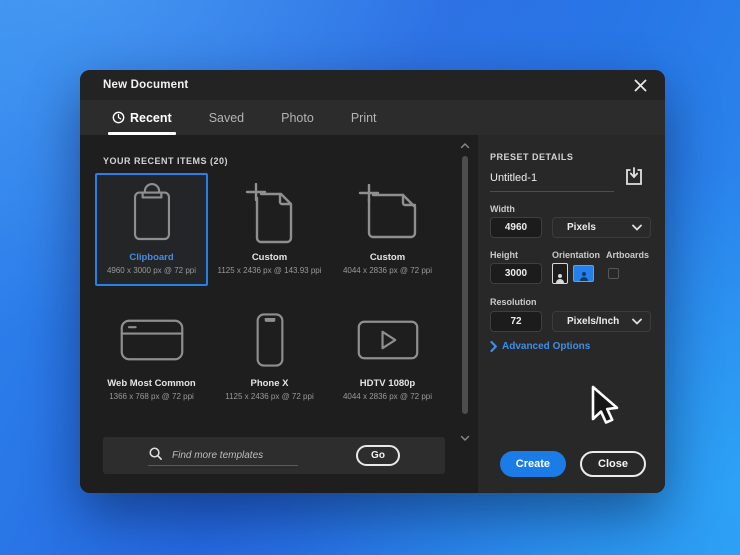 This screenshot has width=740, height=555. I want to click on artboards-label: Artboards, so click(628, 255).